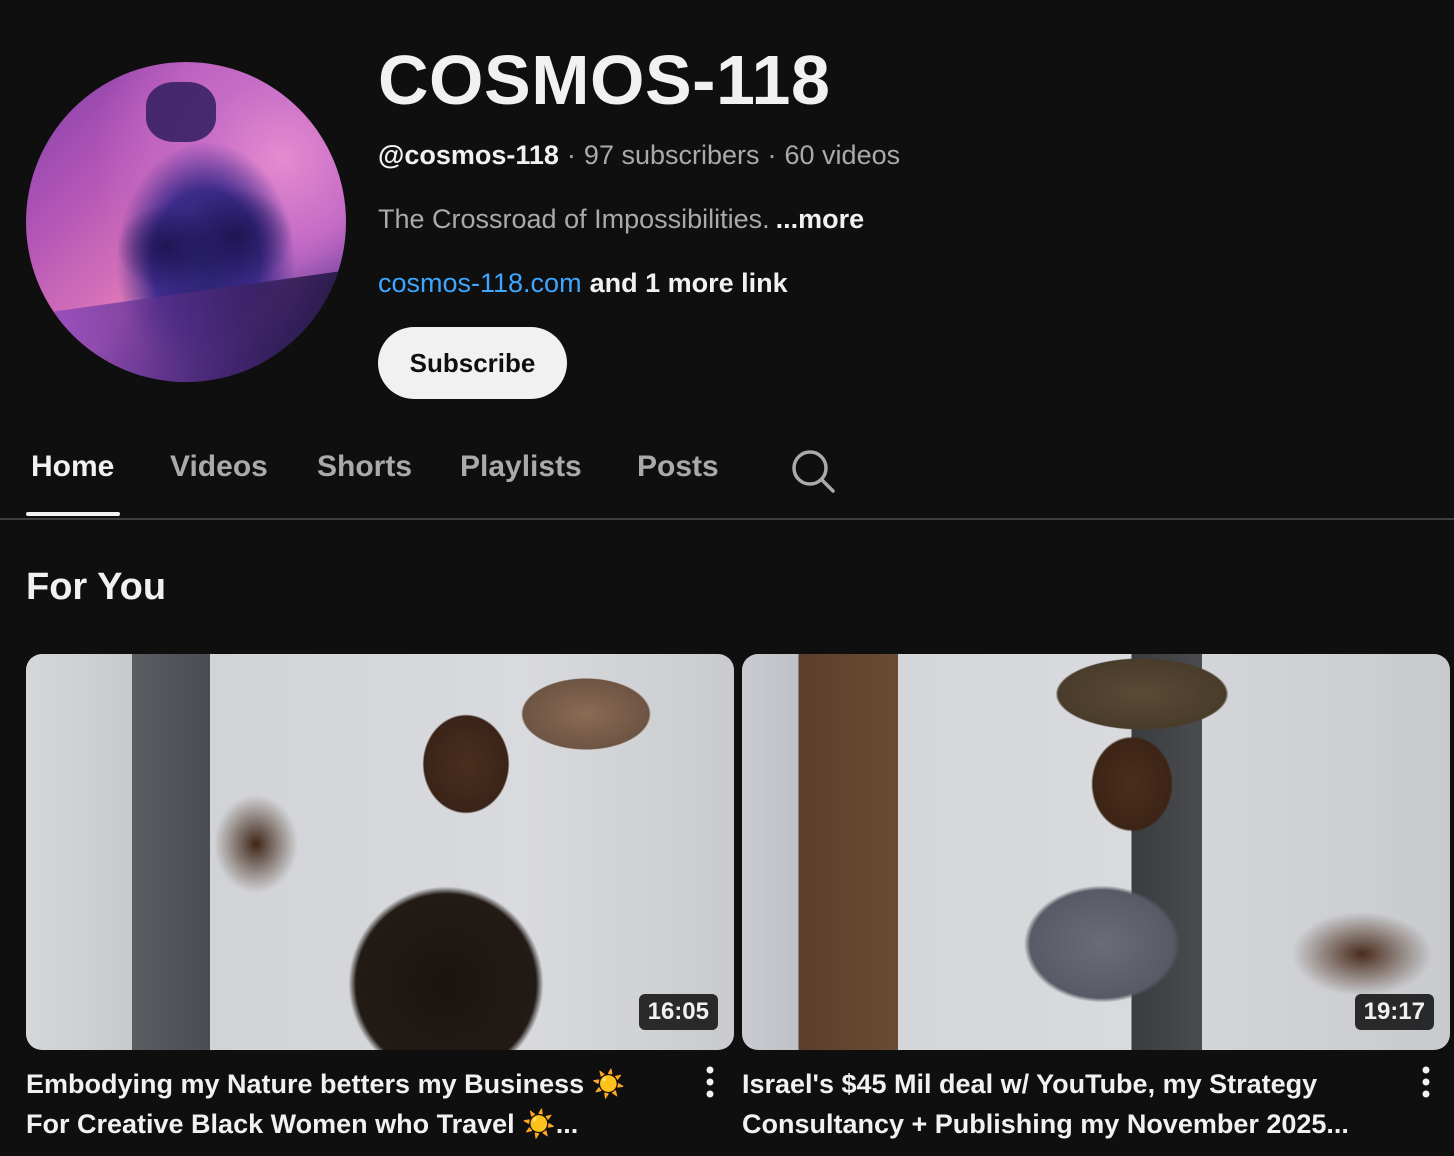  I want to click on tab-label: Videos, so click(219, 466).